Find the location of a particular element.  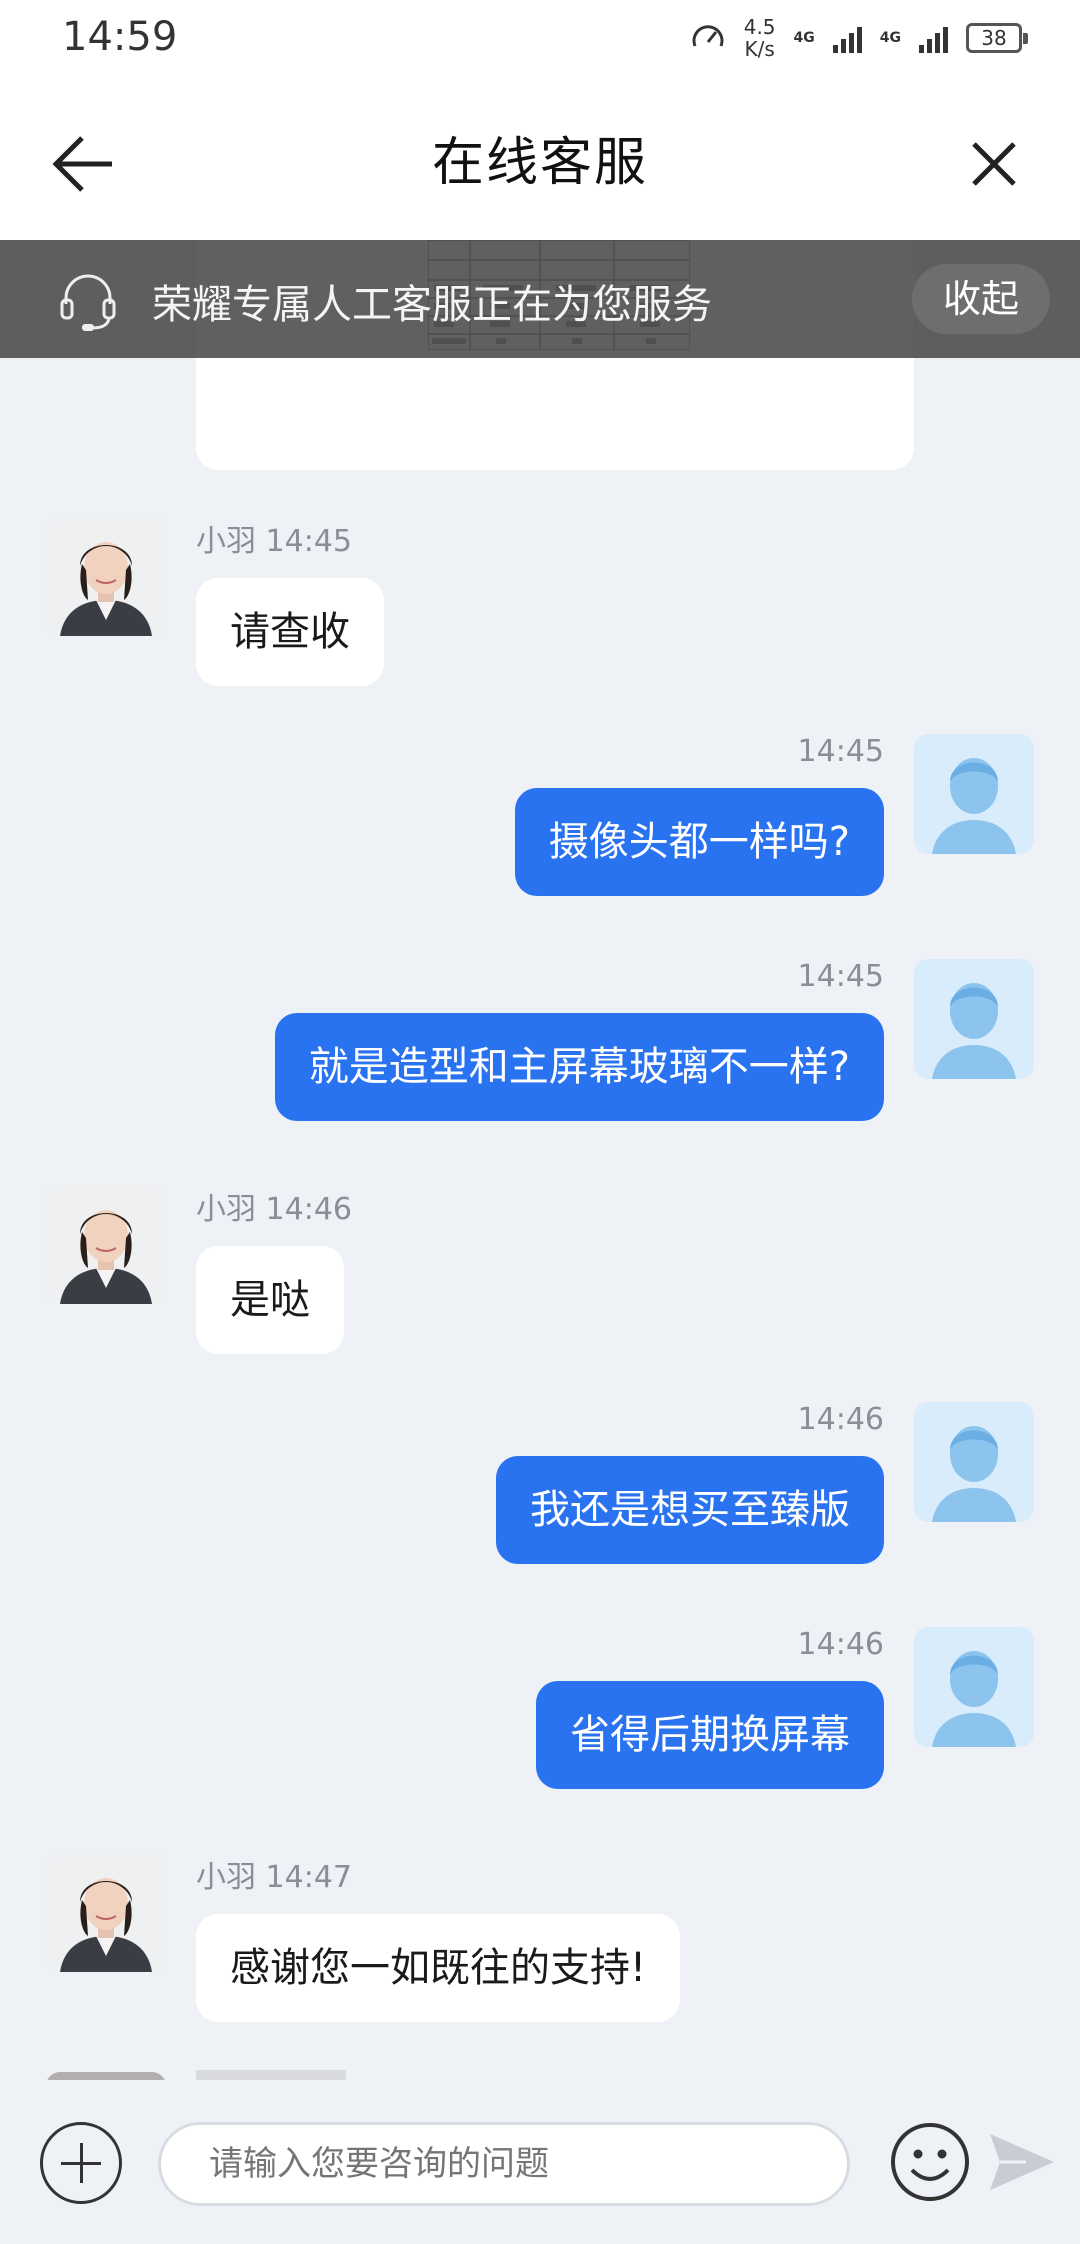

message-input is located at coordinates (504, 2164).